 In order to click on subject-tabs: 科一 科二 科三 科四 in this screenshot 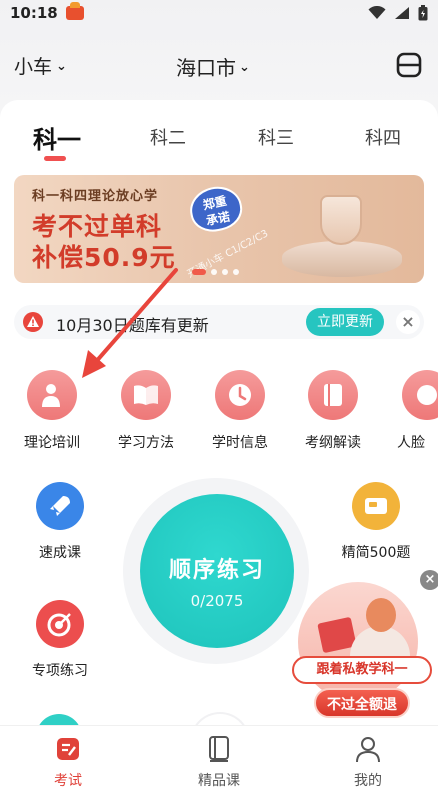, I will do `click(219, 143)`.